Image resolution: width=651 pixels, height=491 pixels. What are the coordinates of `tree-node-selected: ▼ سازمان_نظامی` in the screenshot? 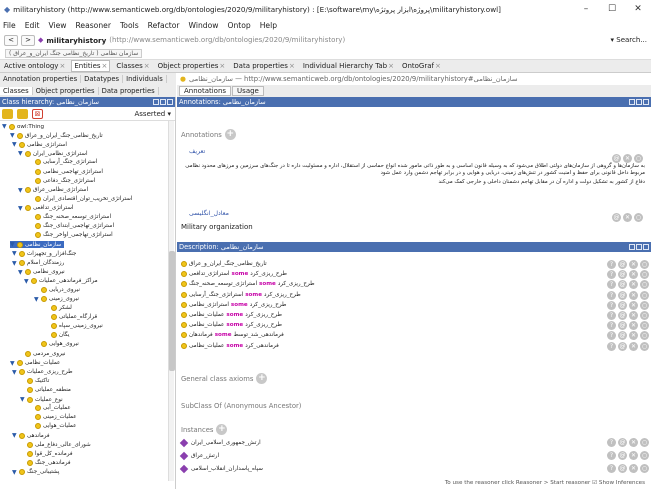 It's located at (37, 245).